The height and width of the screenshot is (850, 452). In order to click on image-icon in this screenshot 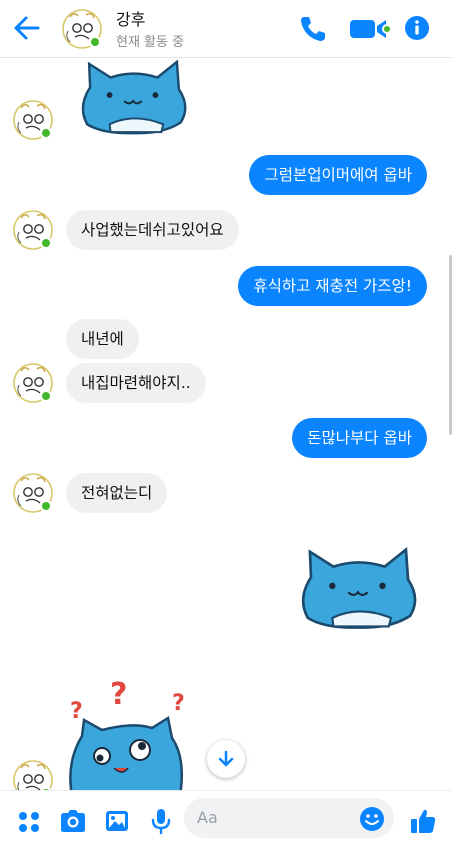, I will do `click(117, 821)`.